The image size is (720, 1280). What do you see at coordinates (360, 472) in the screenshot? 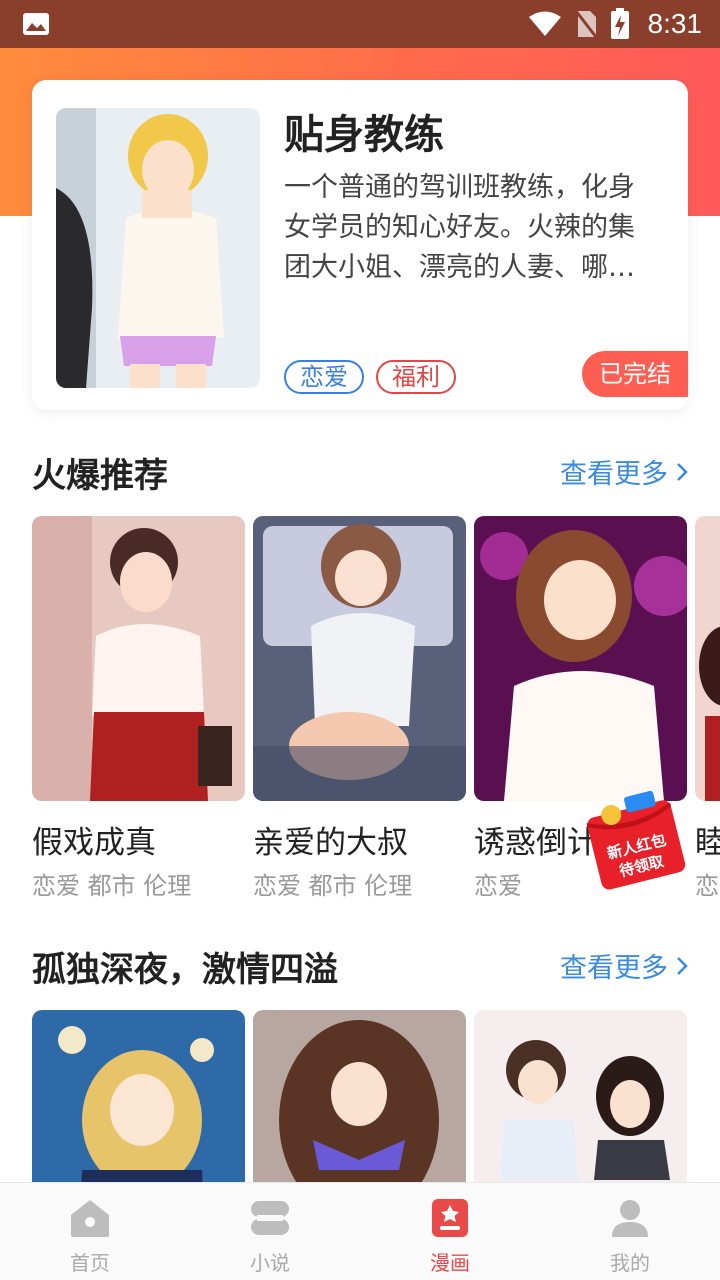
I see `section-hot-header: 火爆推荐 查看更多` at bounding box center [360, 472].